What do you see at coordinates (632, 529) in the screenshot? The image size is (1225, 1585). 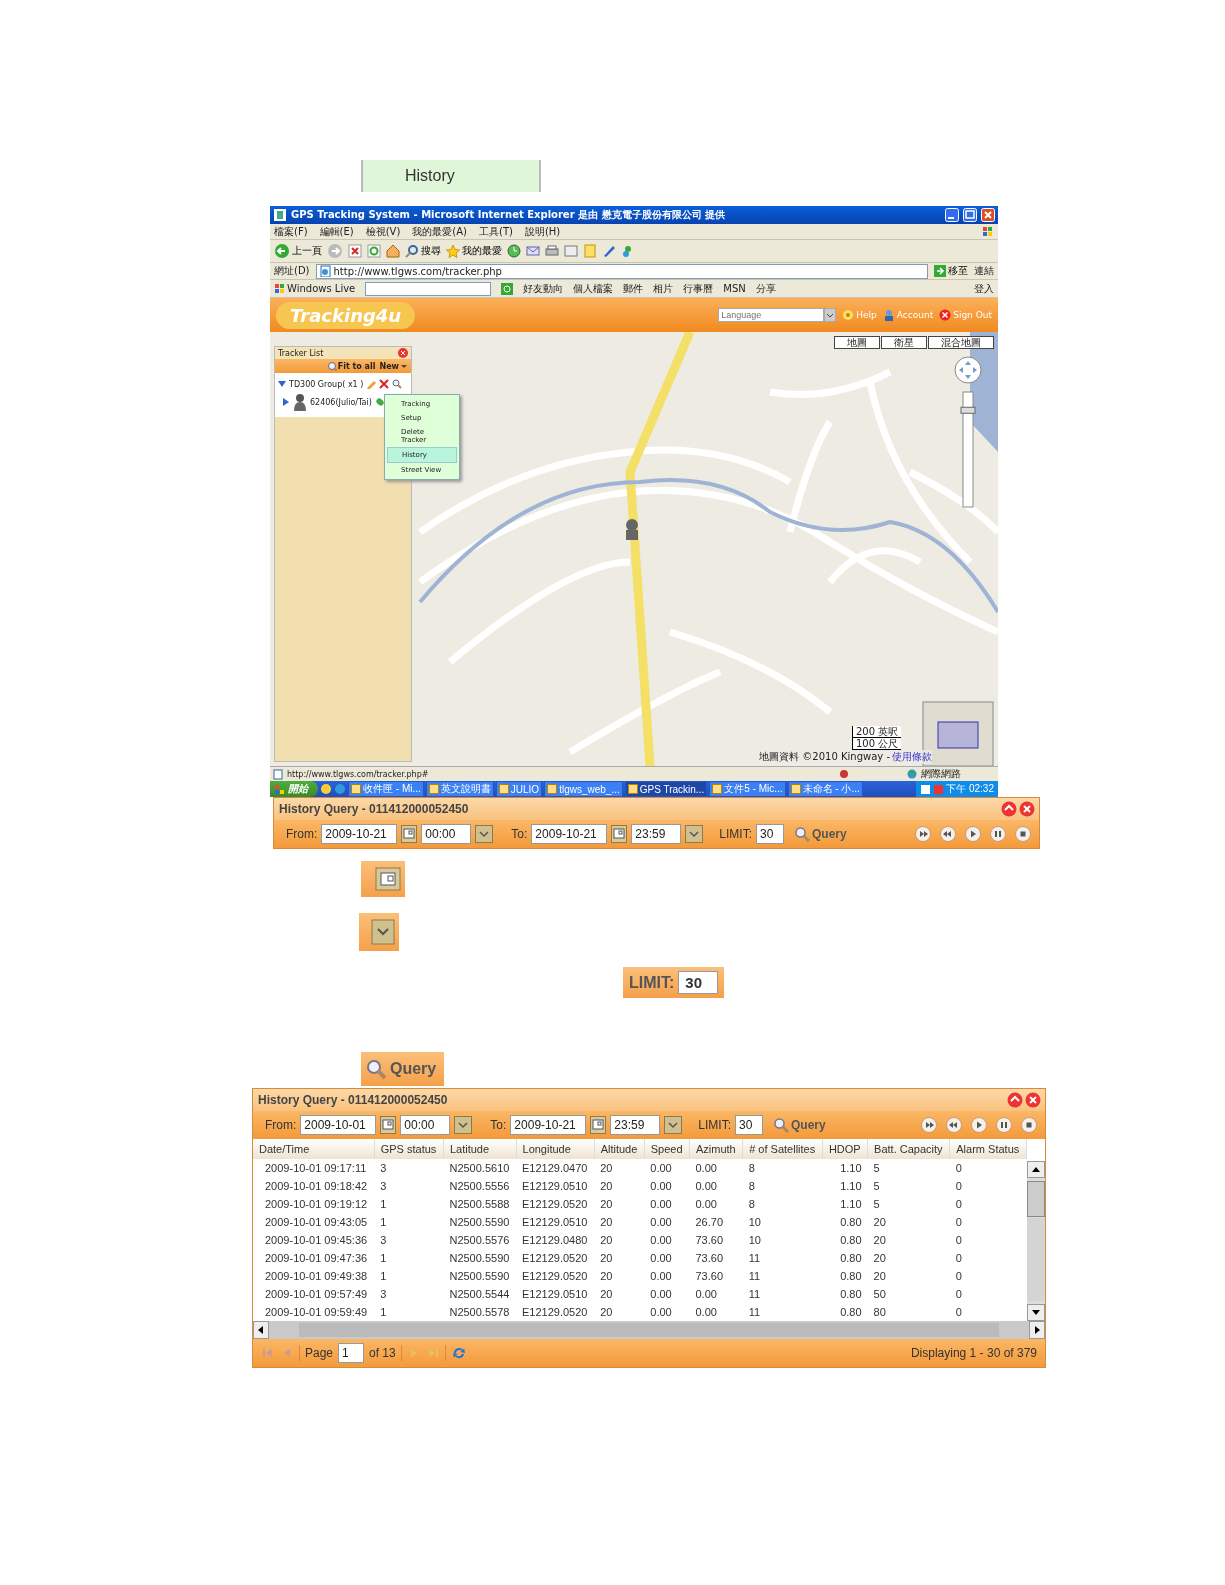 I see `person-marker-icon` at bounding box center [632, 529].